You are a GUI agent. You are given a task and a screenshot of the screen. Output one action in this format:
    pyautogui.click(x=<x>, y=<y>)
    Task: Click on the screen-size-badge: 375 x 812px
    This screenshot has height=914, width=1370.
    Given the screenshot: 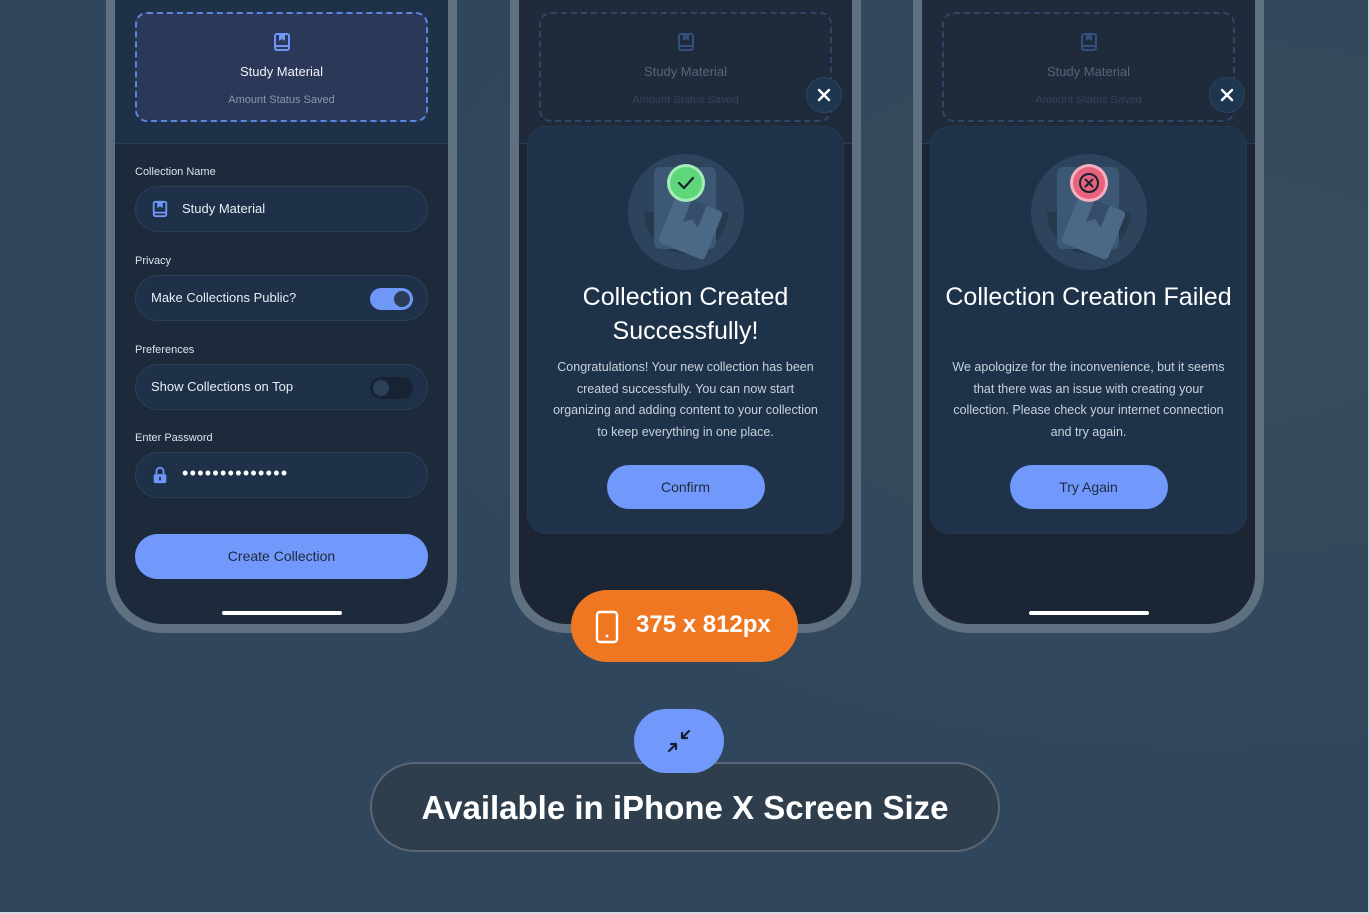 What is the action you would take?
    pyautogui.click(x=684, y=626)
    